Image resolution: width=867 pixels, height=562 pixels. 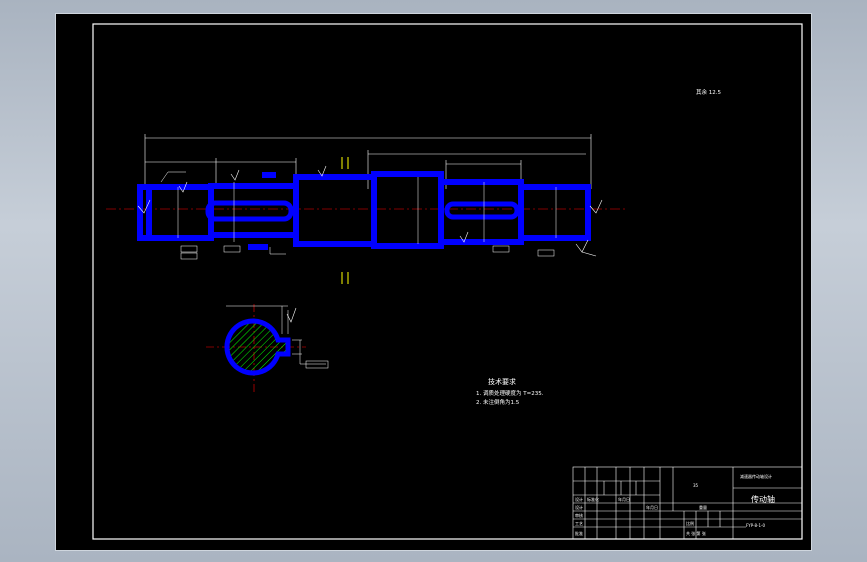 What do you see at coordinates (258, 247) in the screenshot?
I see `step-bottom` at bounding box center [258, 247].